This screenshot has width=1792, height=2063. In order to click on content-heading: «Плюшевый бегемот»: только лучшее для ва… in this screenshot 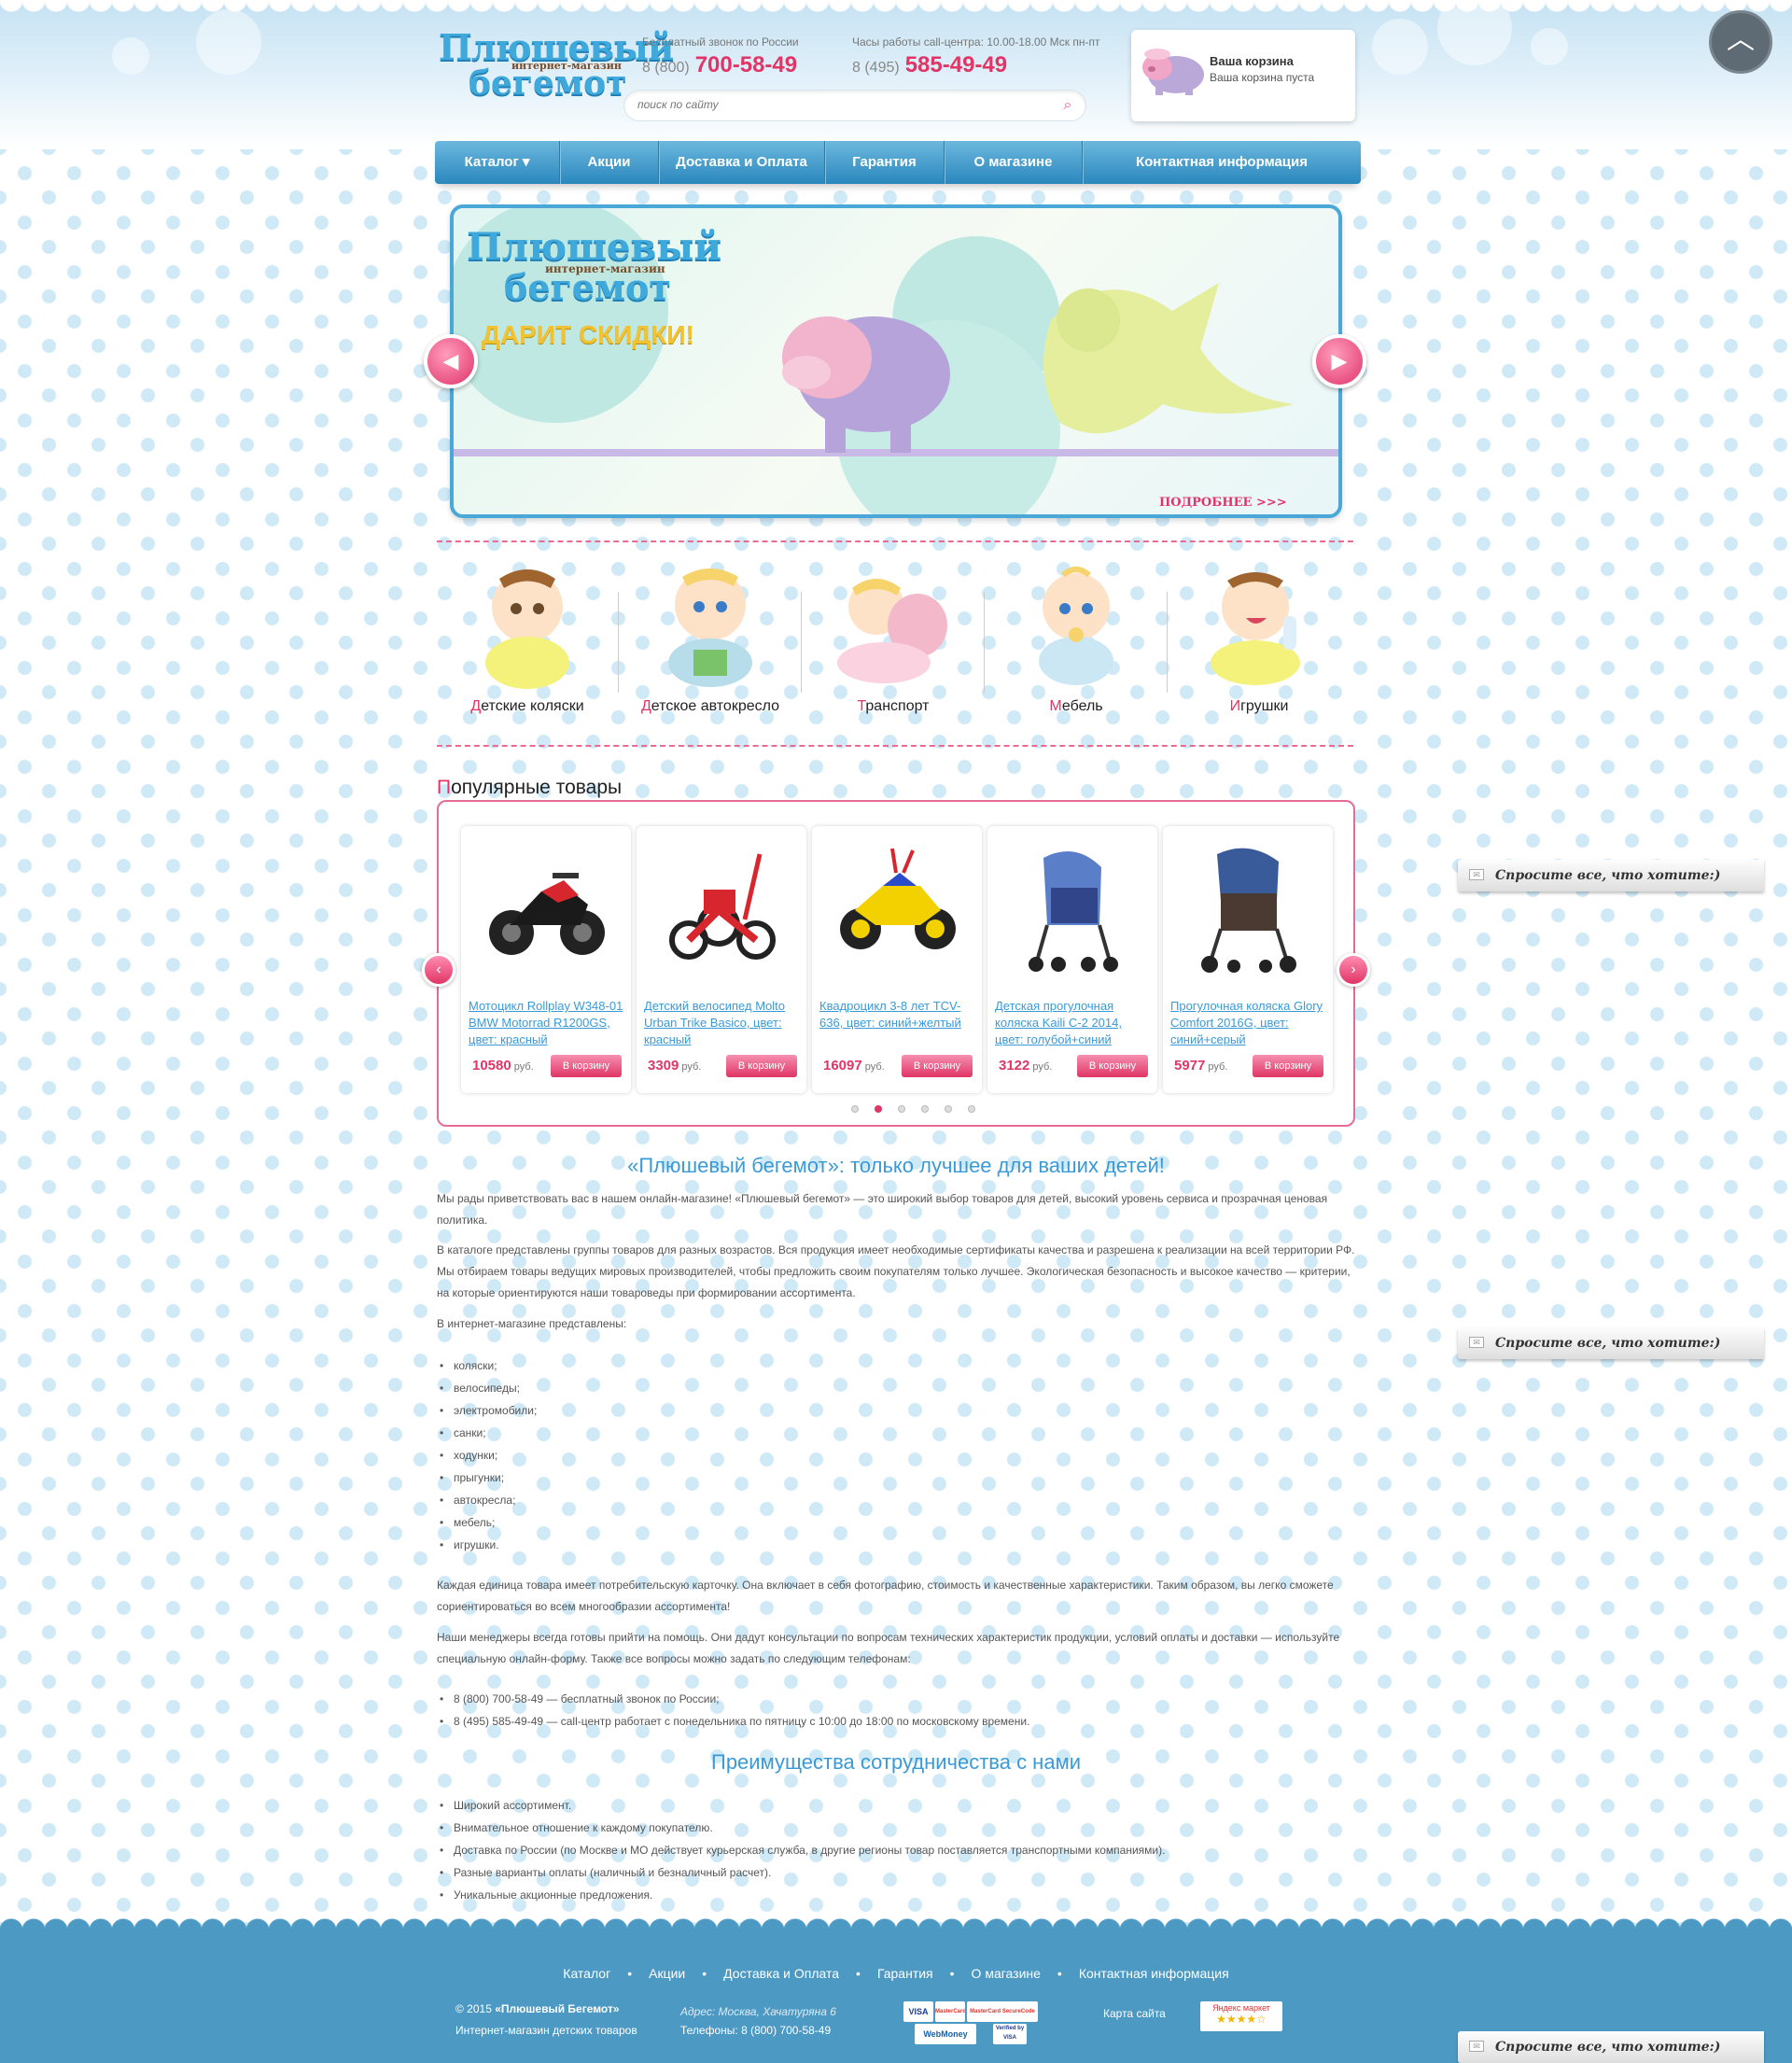, I will do `click(896, 1166)`.